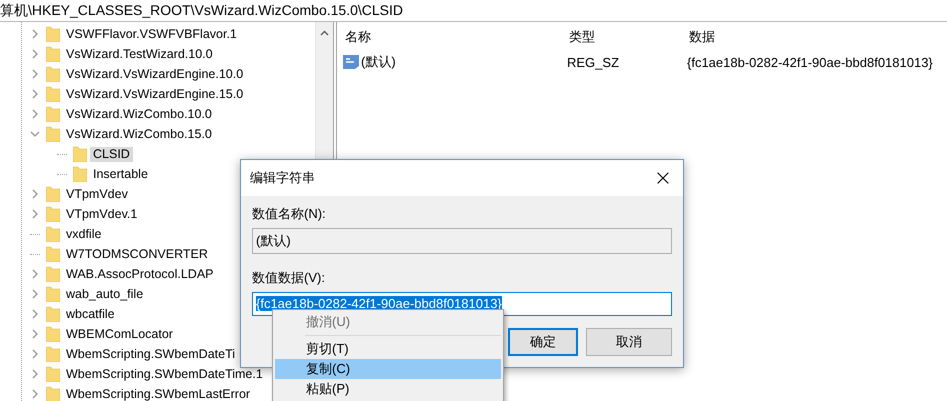 Image resolution: width=947 pixels, height=401 pixels. What do you see at coordinates (289, 278) in the screenshot?
I see `field-label: 数值数据(V):` at bounding box center [289, 278].